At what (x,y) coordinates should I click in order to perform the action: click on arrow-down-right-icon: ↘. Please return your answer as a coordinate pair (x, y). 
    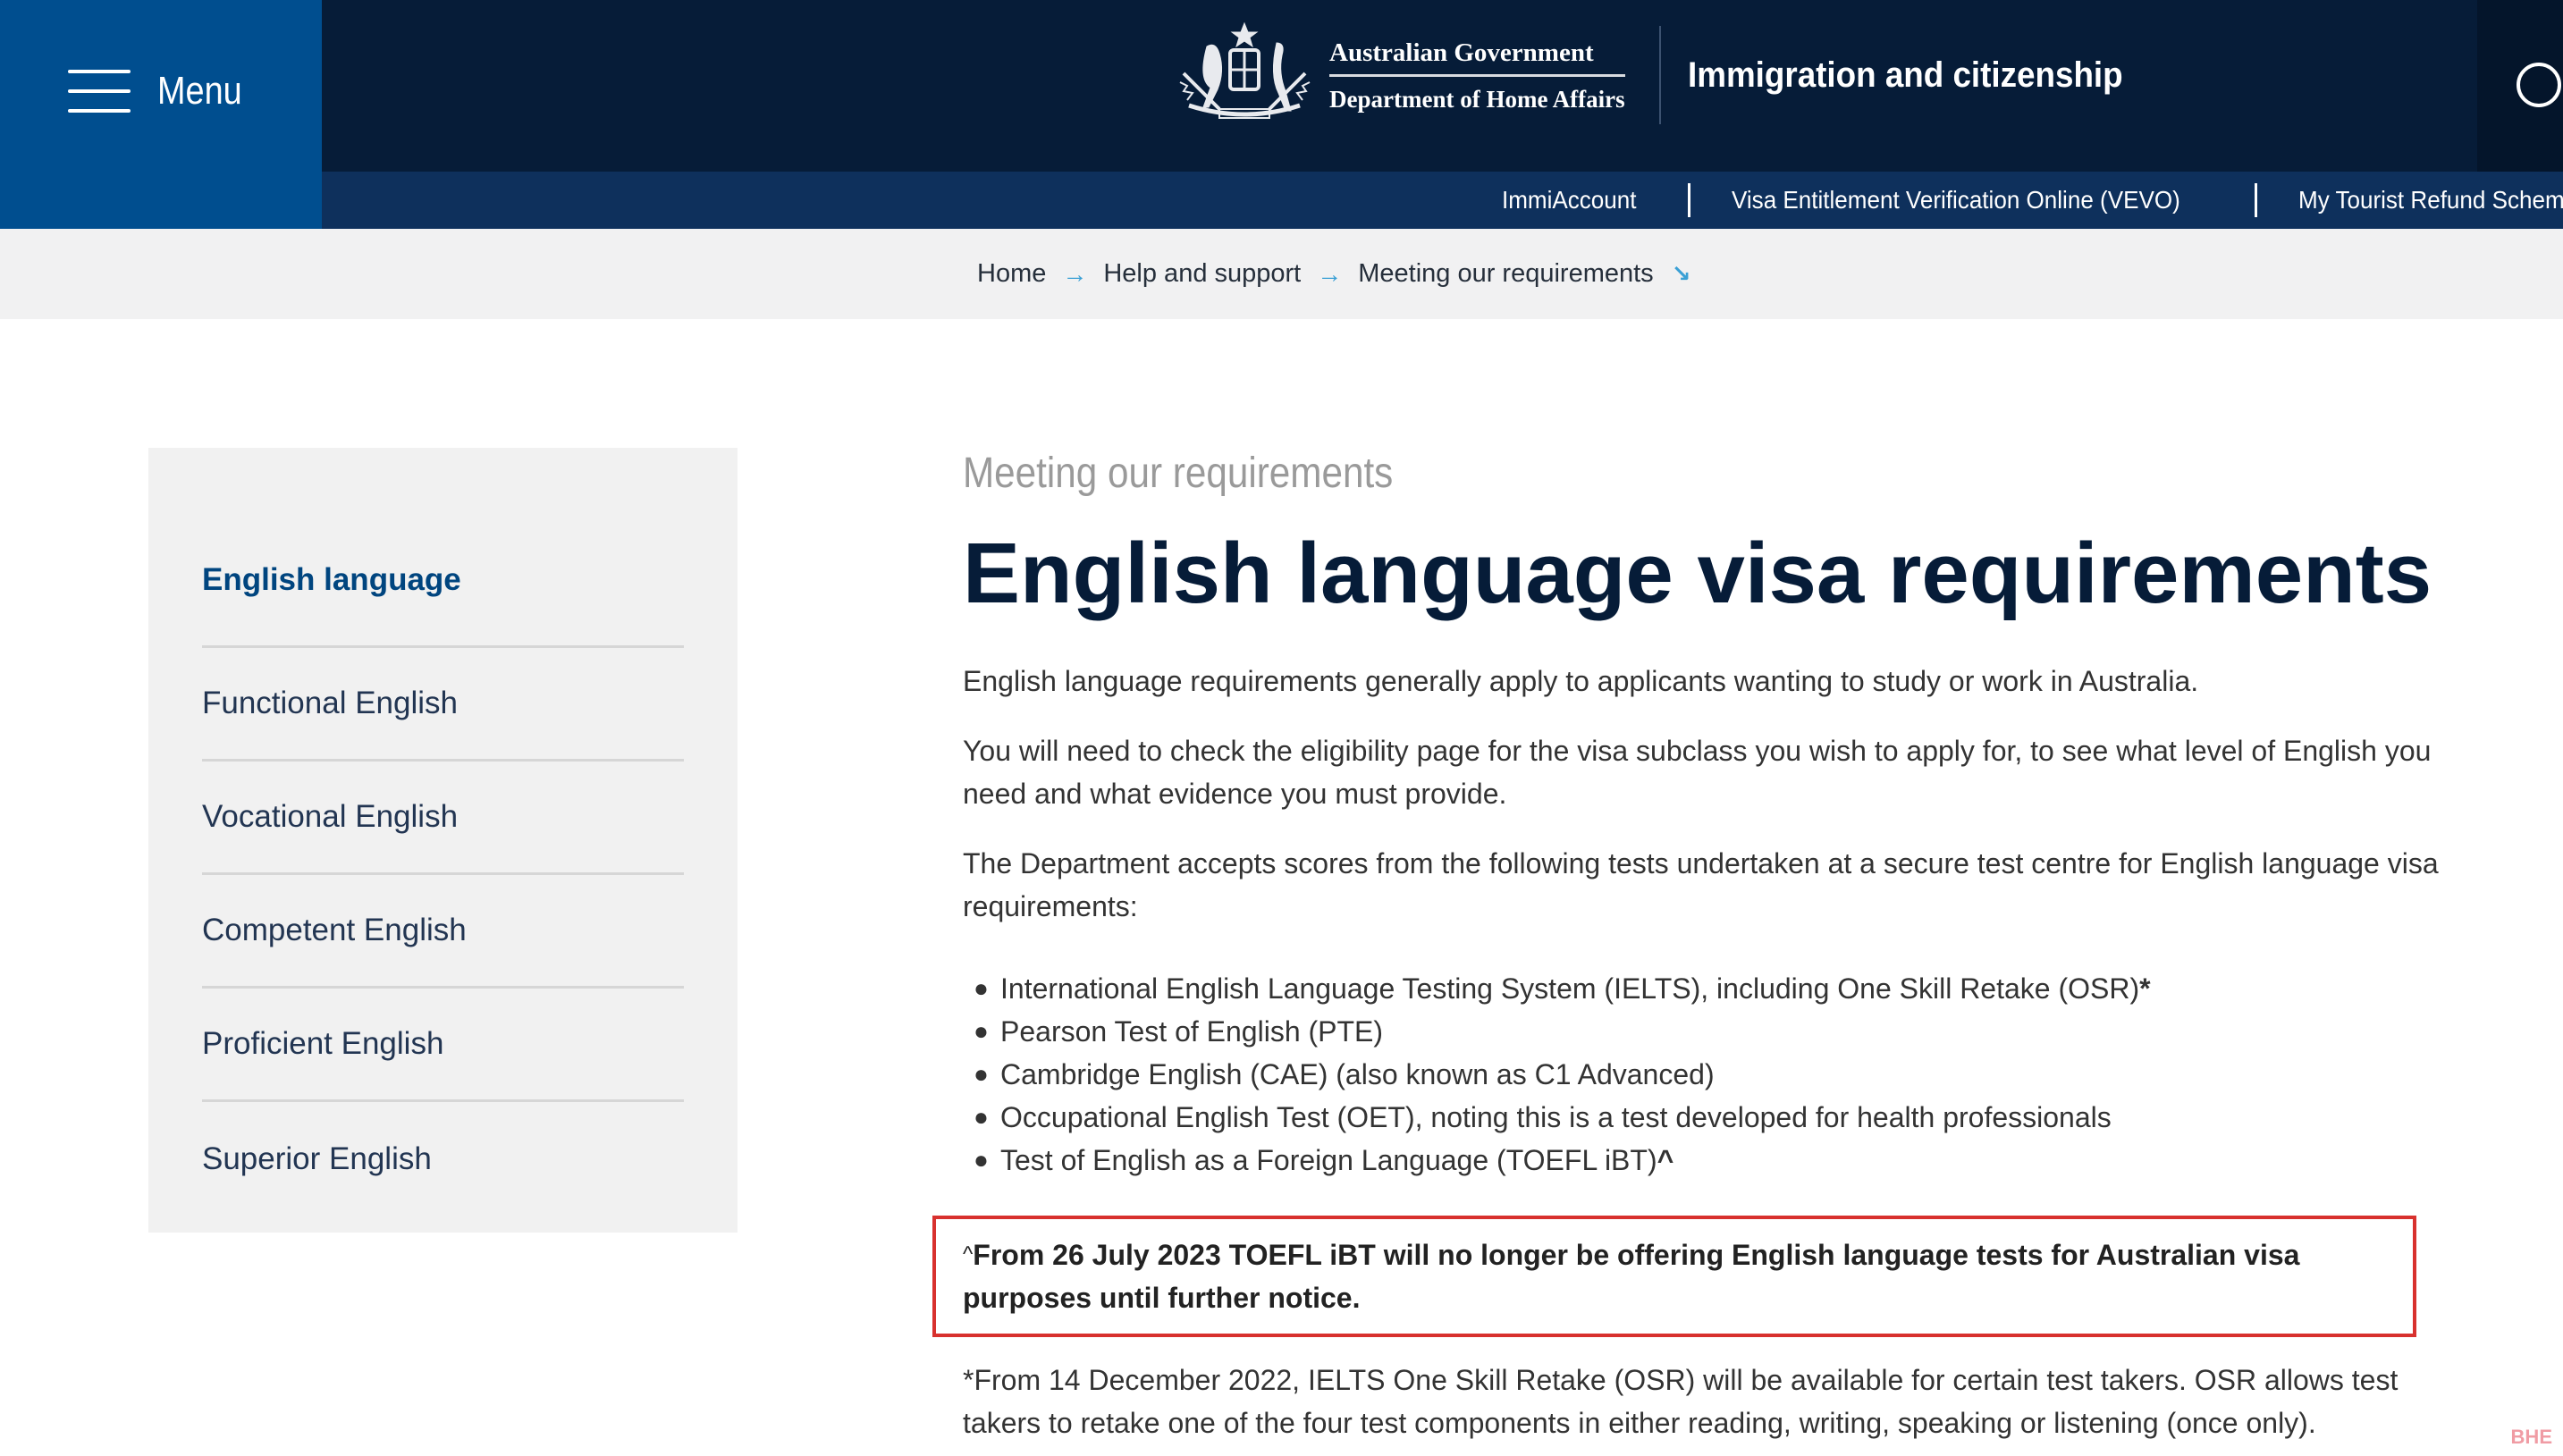
    Looking at the image, I should click on (1681, 274).